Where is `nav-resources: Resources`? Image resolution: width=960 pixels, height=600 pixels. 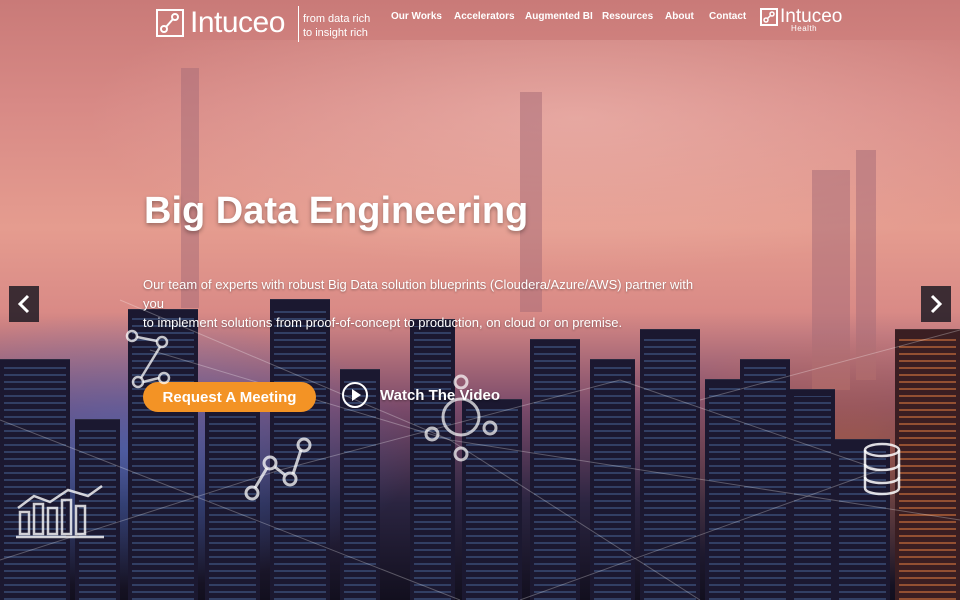
nav-resources: Resources is located at coordinates (627, 16).